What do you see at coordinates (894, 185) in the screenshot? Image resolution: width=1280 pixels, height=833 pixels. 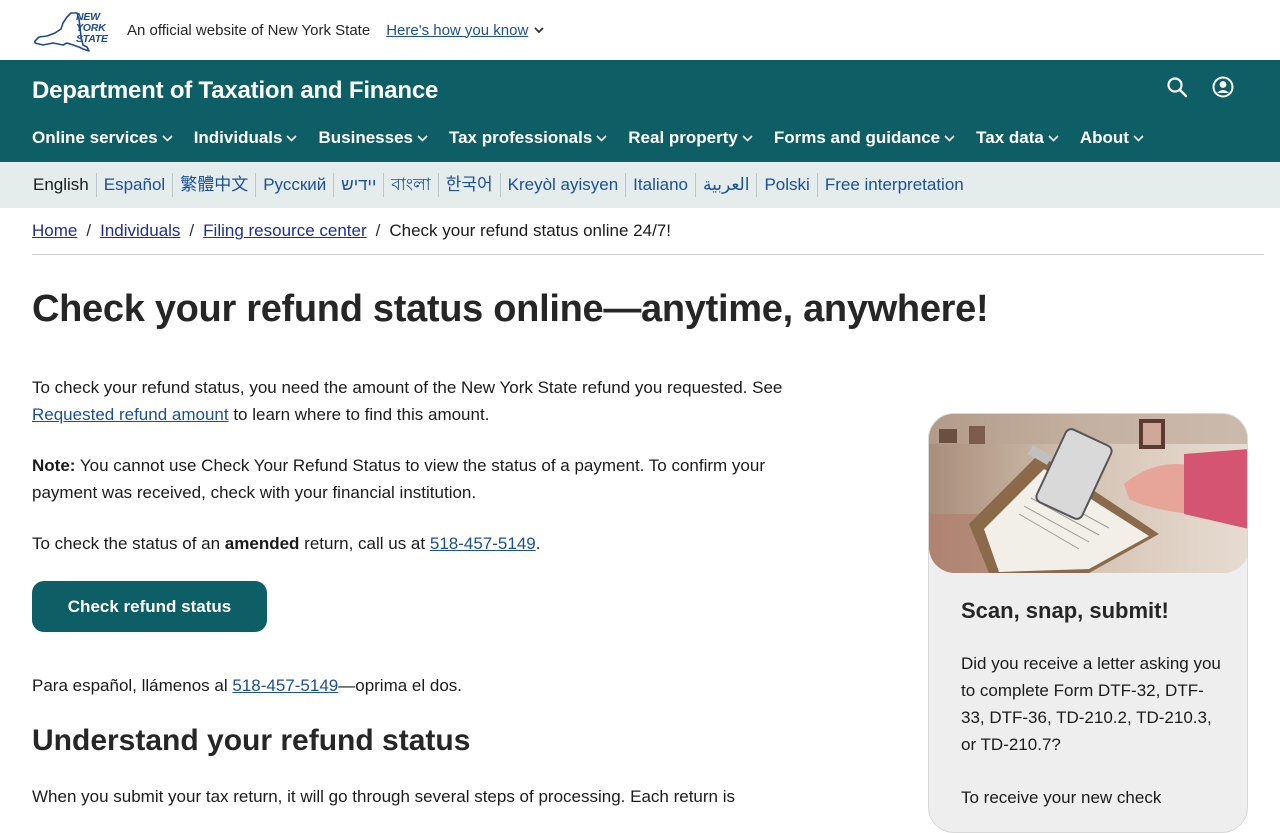 I see `lang-free-interpretation: Free interpretation` at bounding box center [894, 185].